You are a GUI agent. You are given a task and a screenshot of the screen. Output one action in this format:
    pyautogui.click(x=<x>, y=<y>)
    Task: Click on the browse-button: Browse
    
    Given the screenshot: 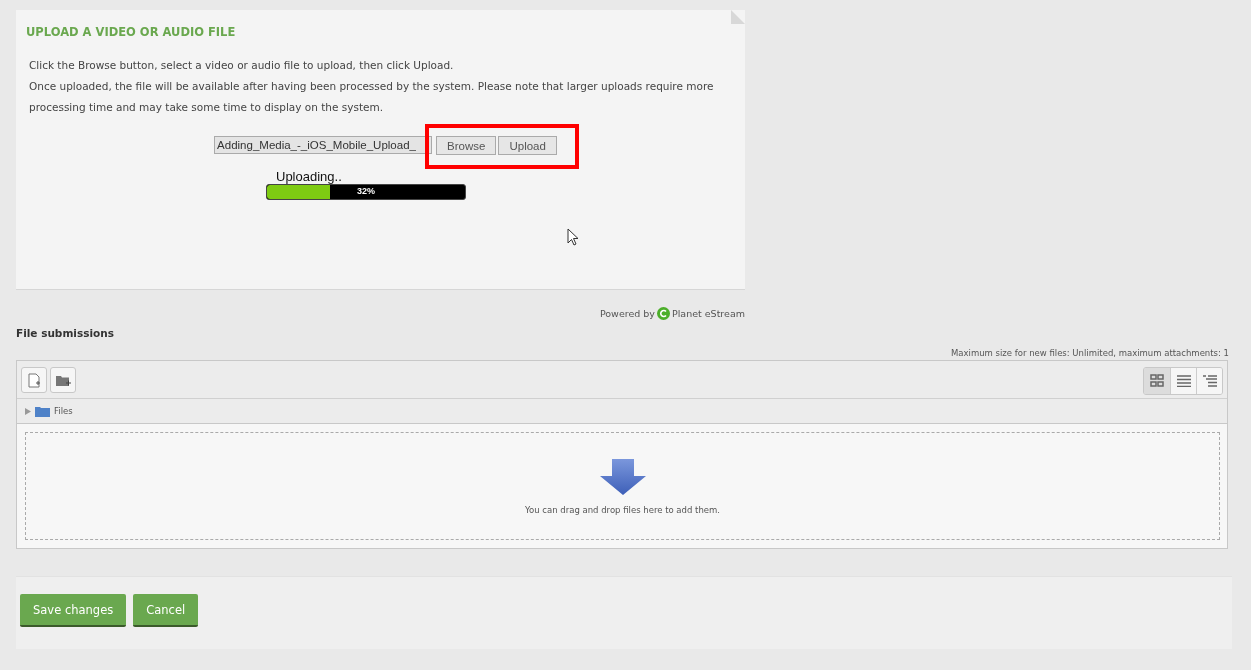 What is the action you would take?
    pyautogui.click(x=466, y=145)
    